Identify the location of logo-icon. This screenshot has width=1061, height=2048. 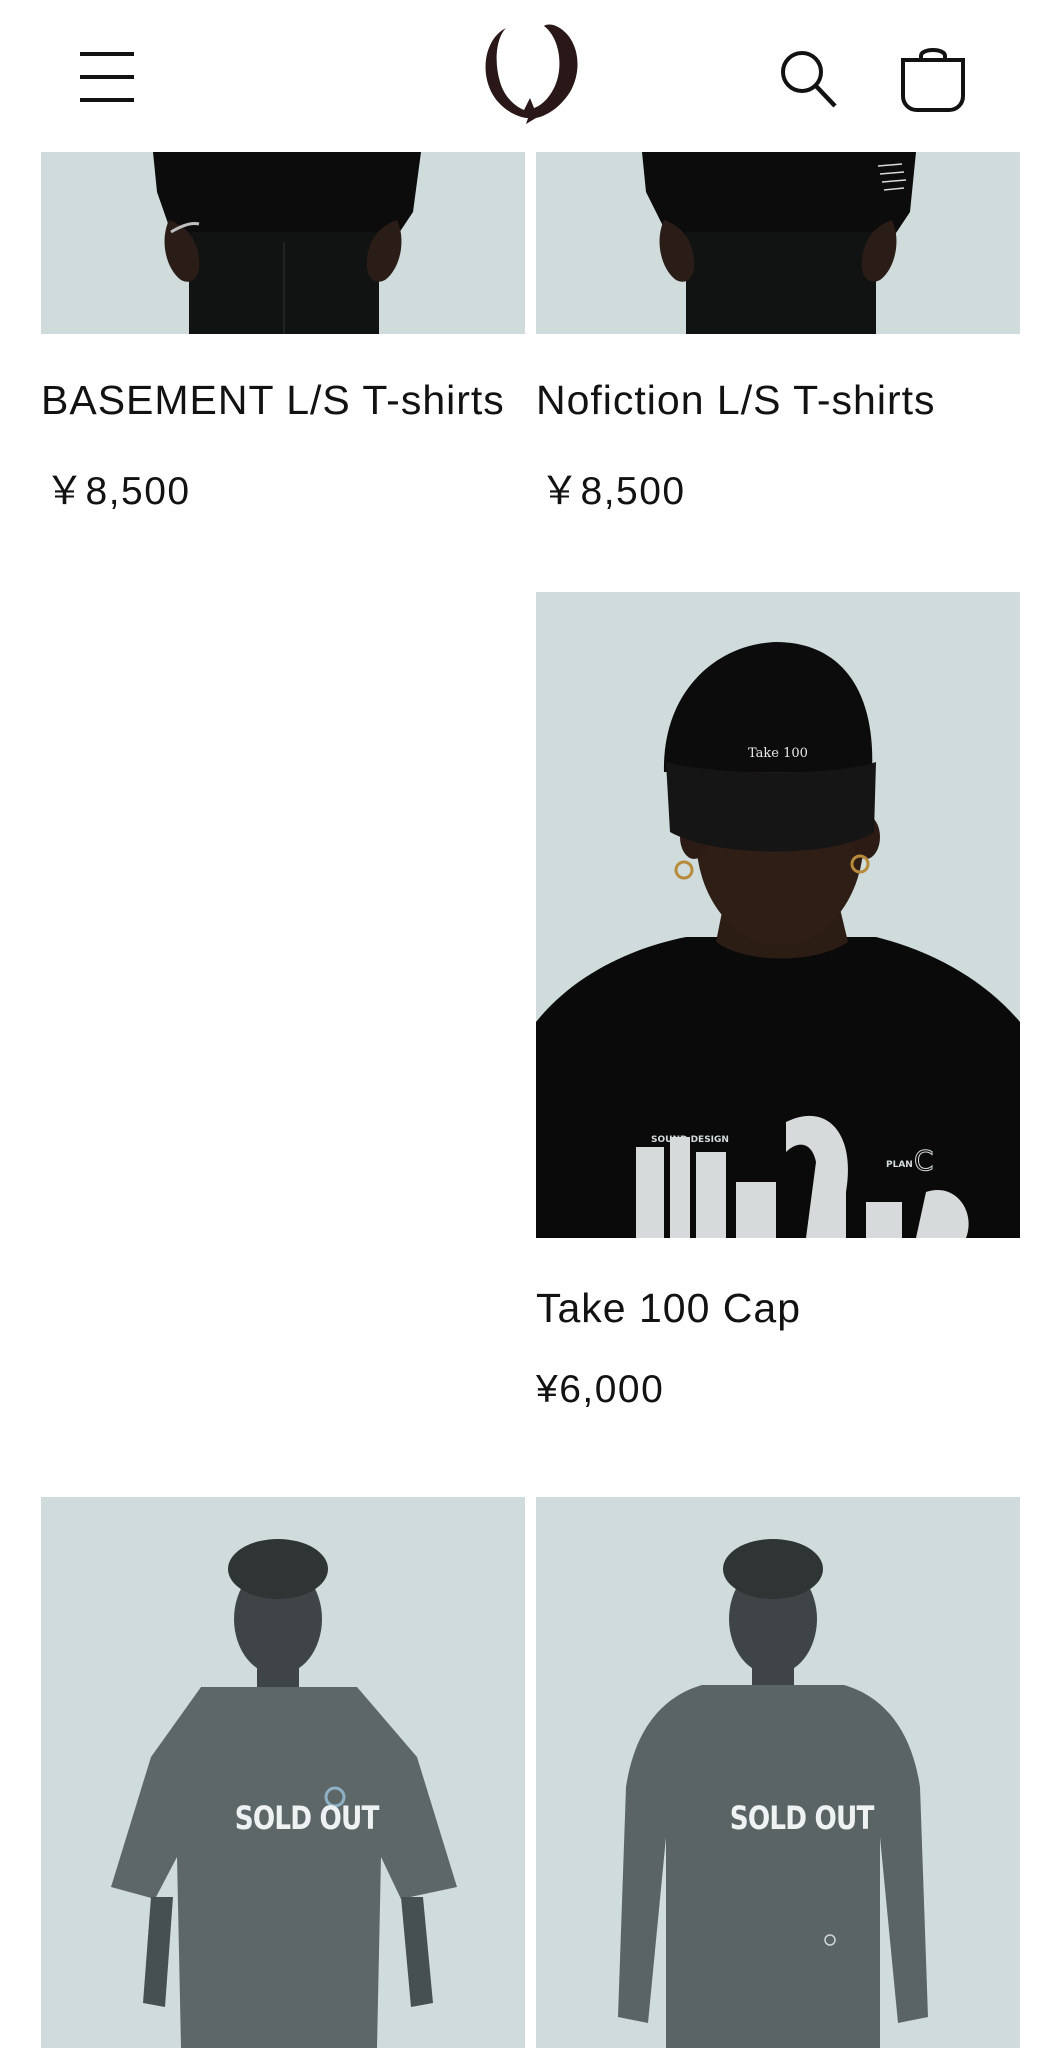
(531, 74).